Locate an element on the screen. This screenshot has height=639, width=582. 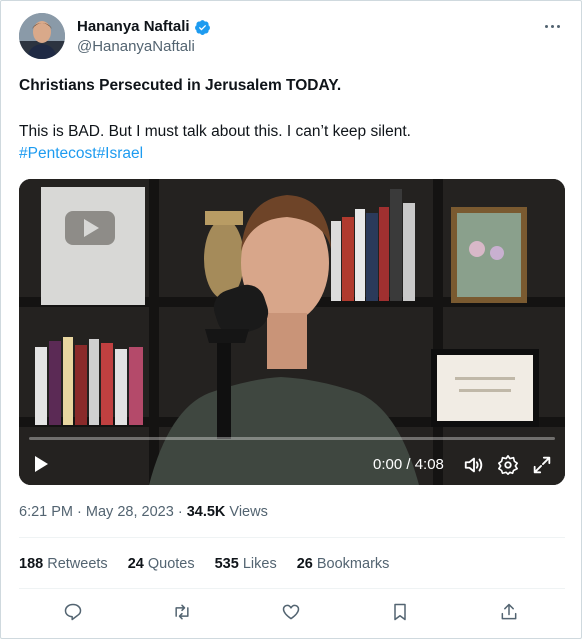
likes-stat: 535 Likes is located at coordinates (246, 564).